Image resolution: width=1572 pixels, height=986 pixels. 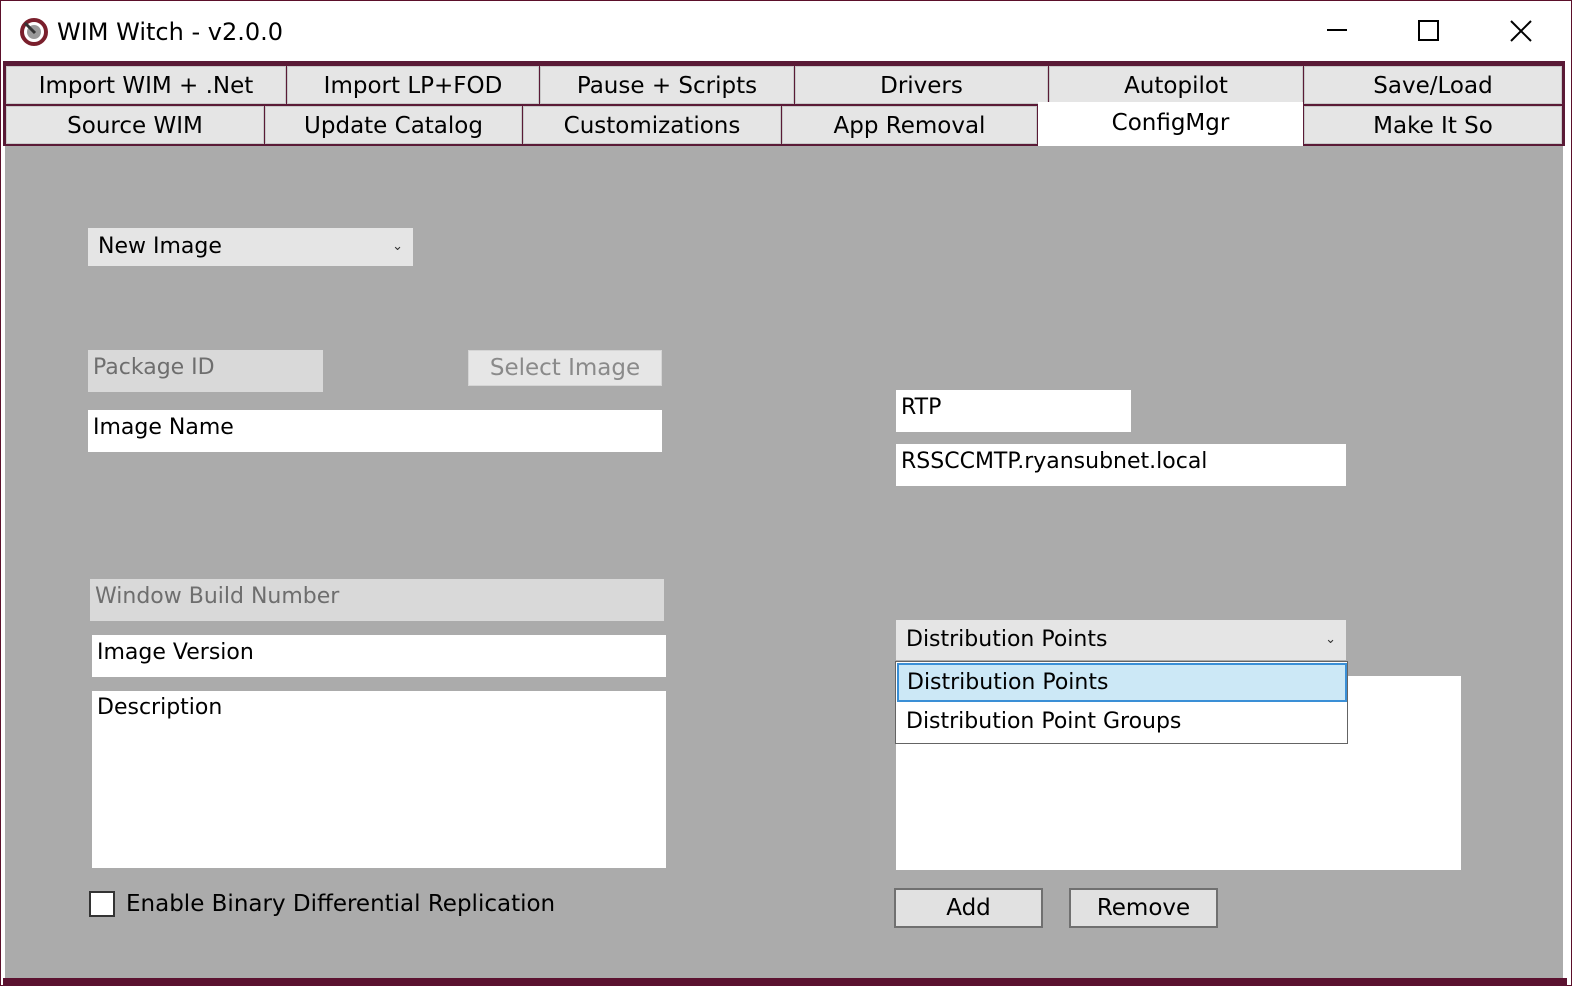 What do you see at coordinates (1143, 908) in the screenshot?
I see `remove-button: Remove` at bounding box center [1143, 908].